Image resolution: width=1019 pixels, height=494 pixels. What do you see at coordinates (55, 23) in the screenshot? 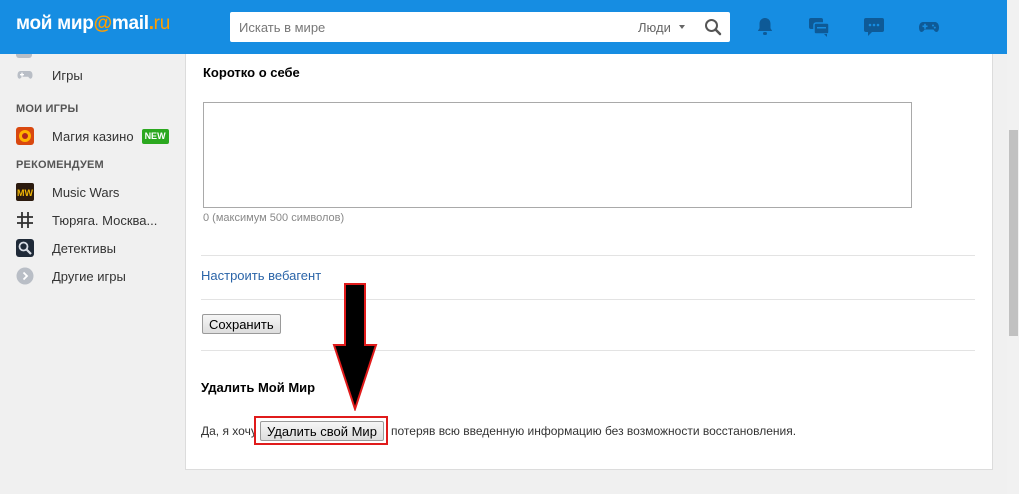
I see `logo-main: мой мир` at bounding box center [55, 23].